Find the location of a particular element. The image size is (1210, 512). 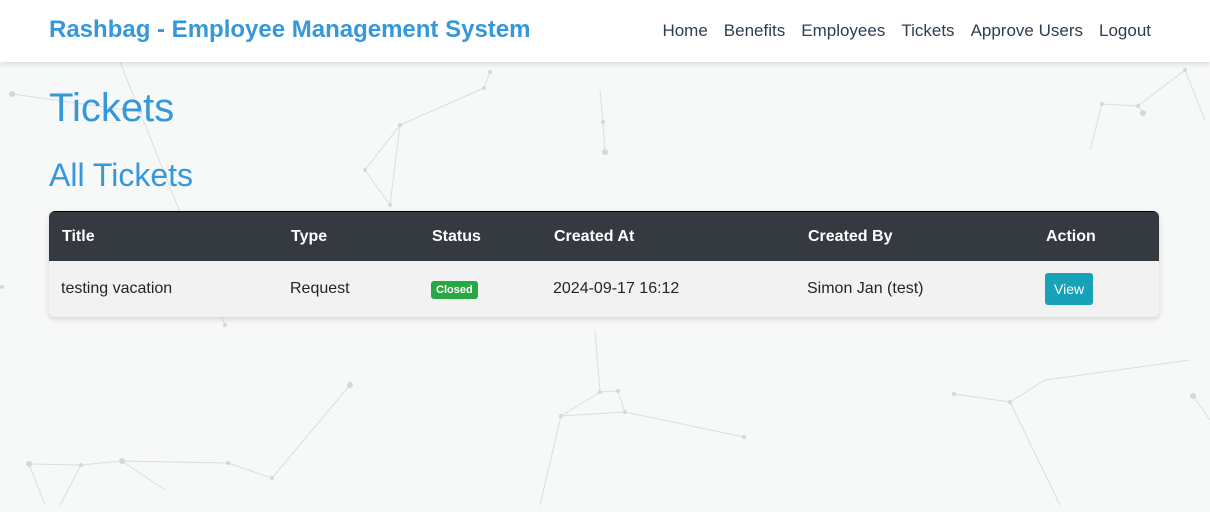

column-header-status: Status is located at coordinates (456, 236).